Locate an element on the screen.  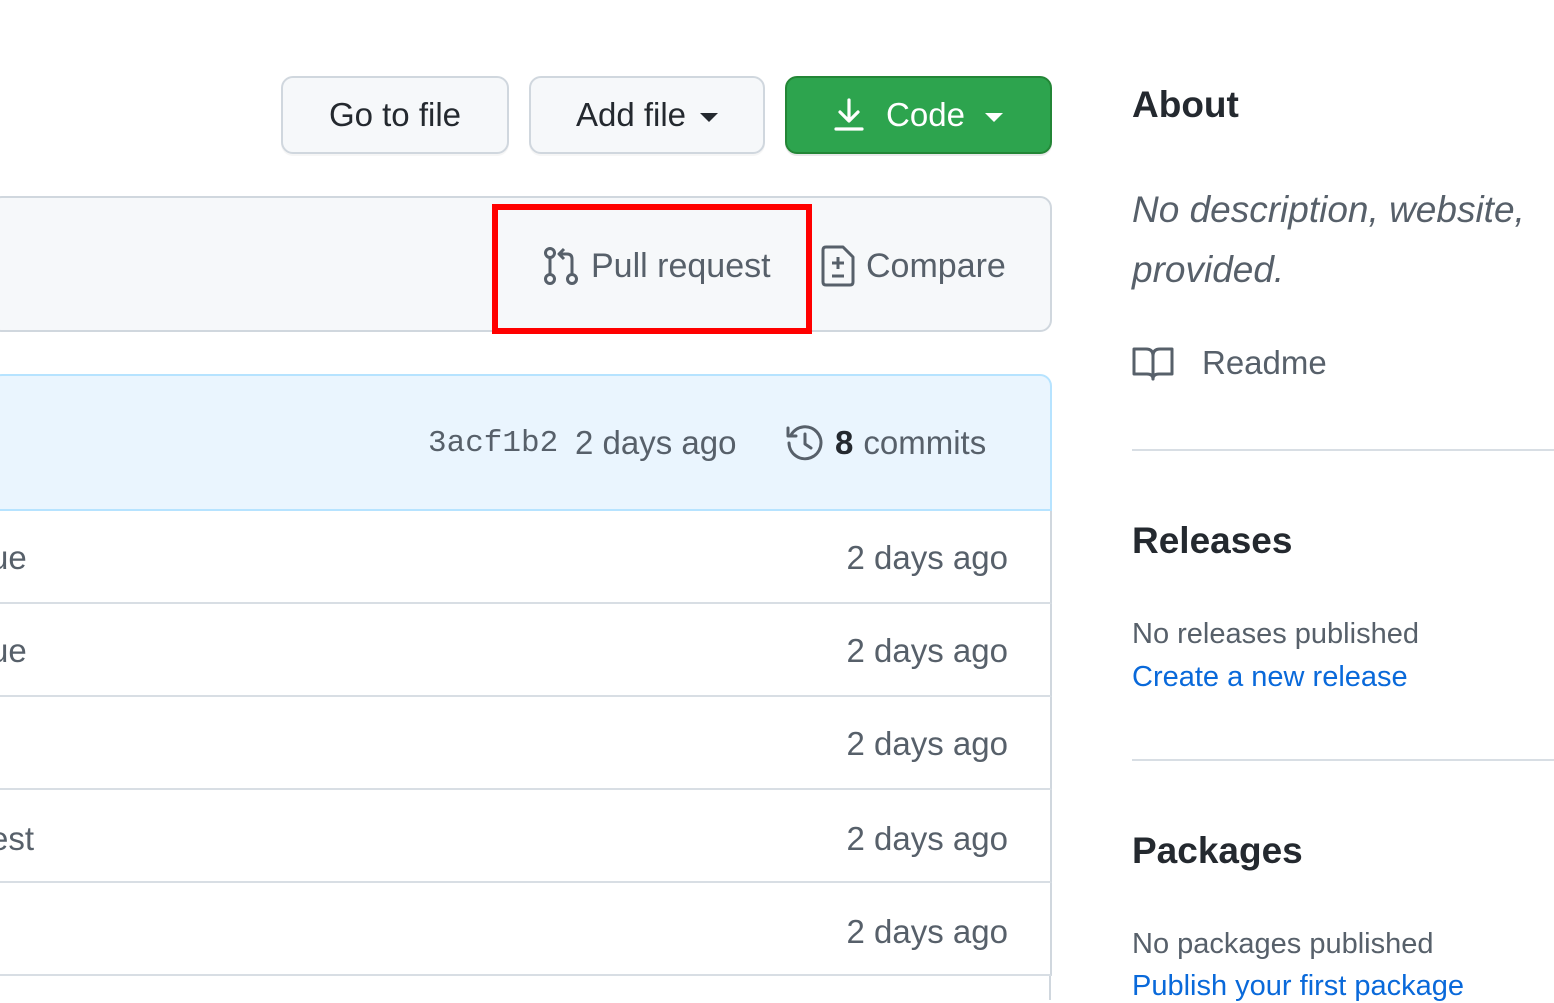
commit-age: 2 days ago is located at coordinates (655, 443).